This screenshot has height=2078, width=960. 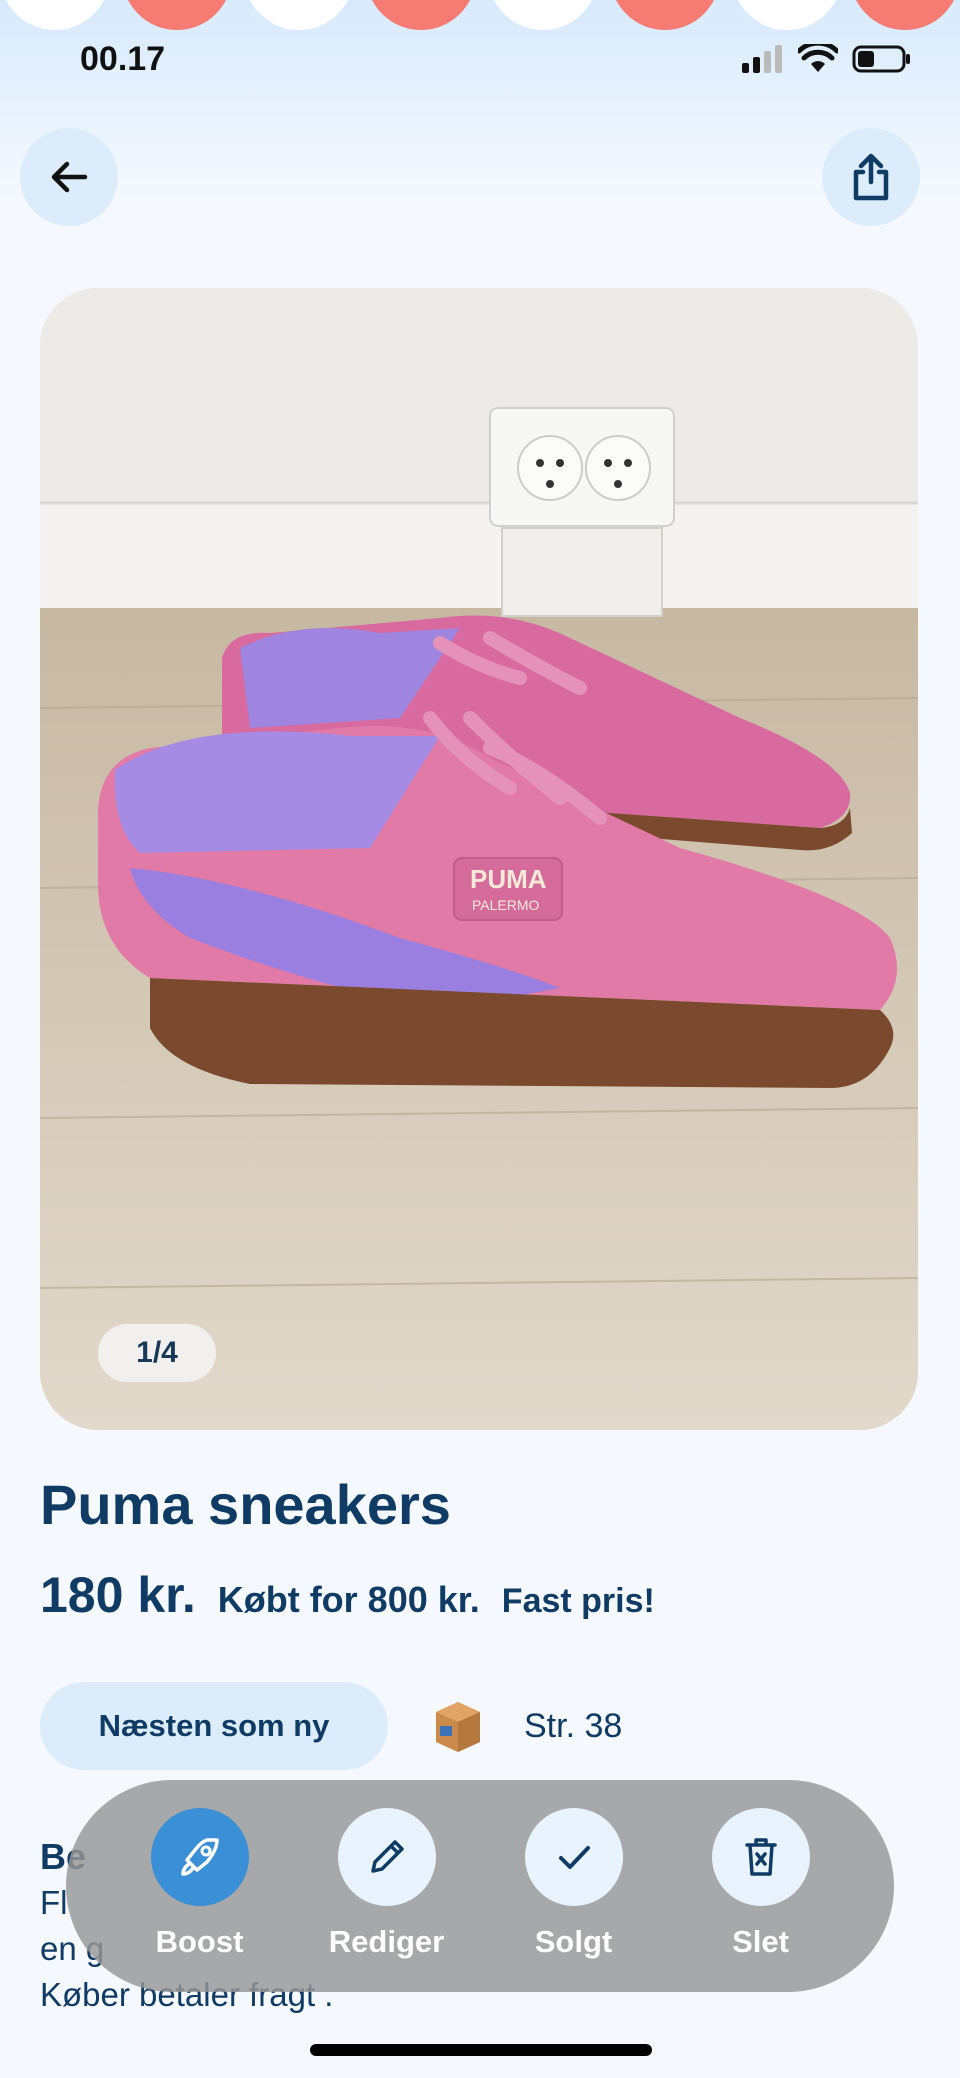 I want to click on header-decoration, so click(x=480, y=15).